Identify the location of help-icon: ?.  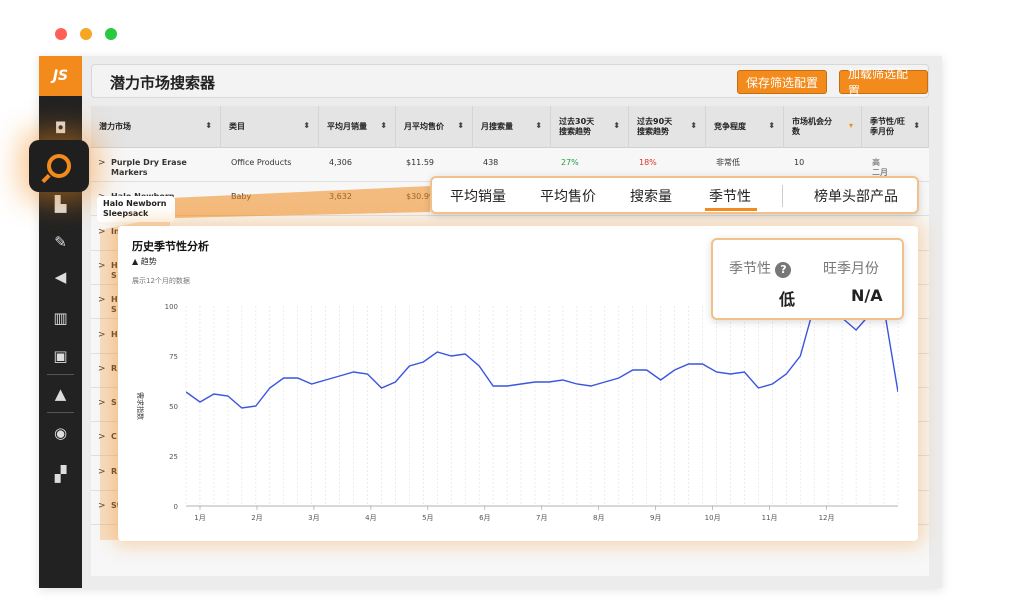
(783, 270).